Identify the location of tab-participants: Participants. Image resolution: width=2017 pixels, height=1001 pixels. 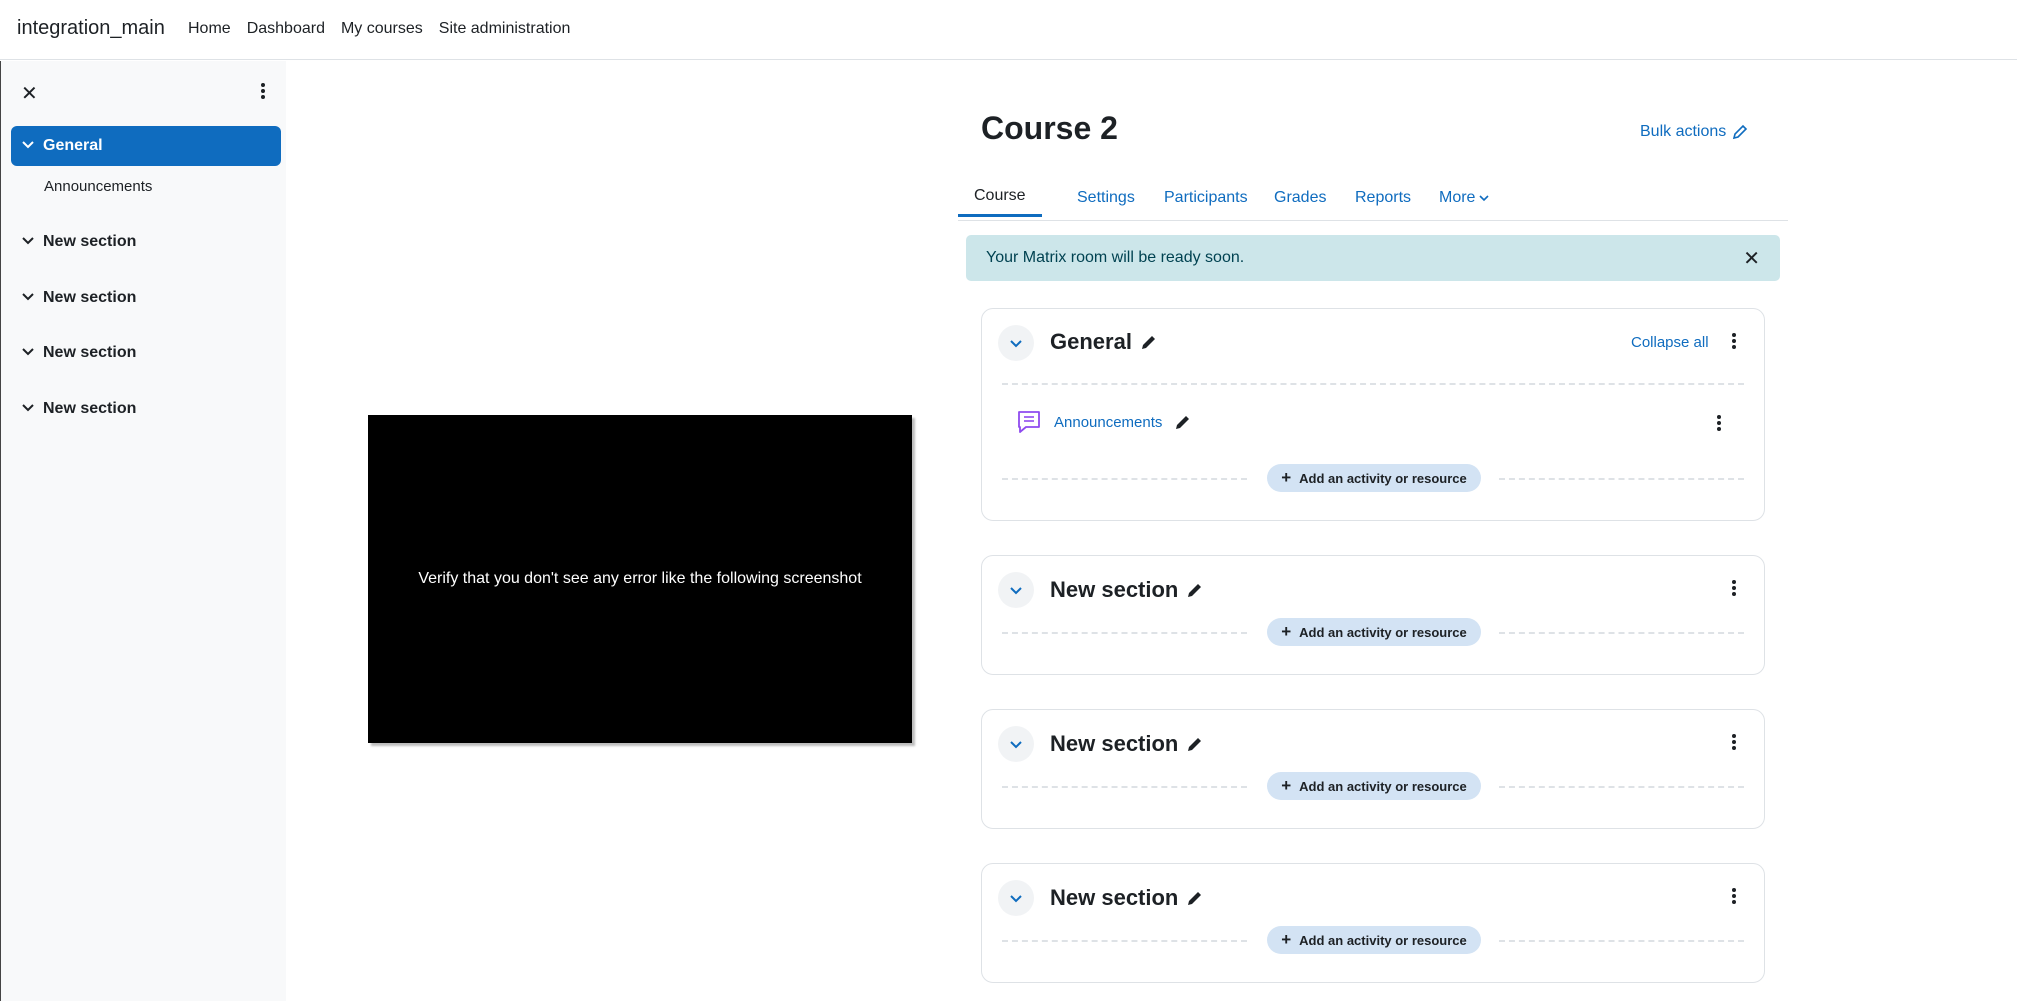
(1206, 198).